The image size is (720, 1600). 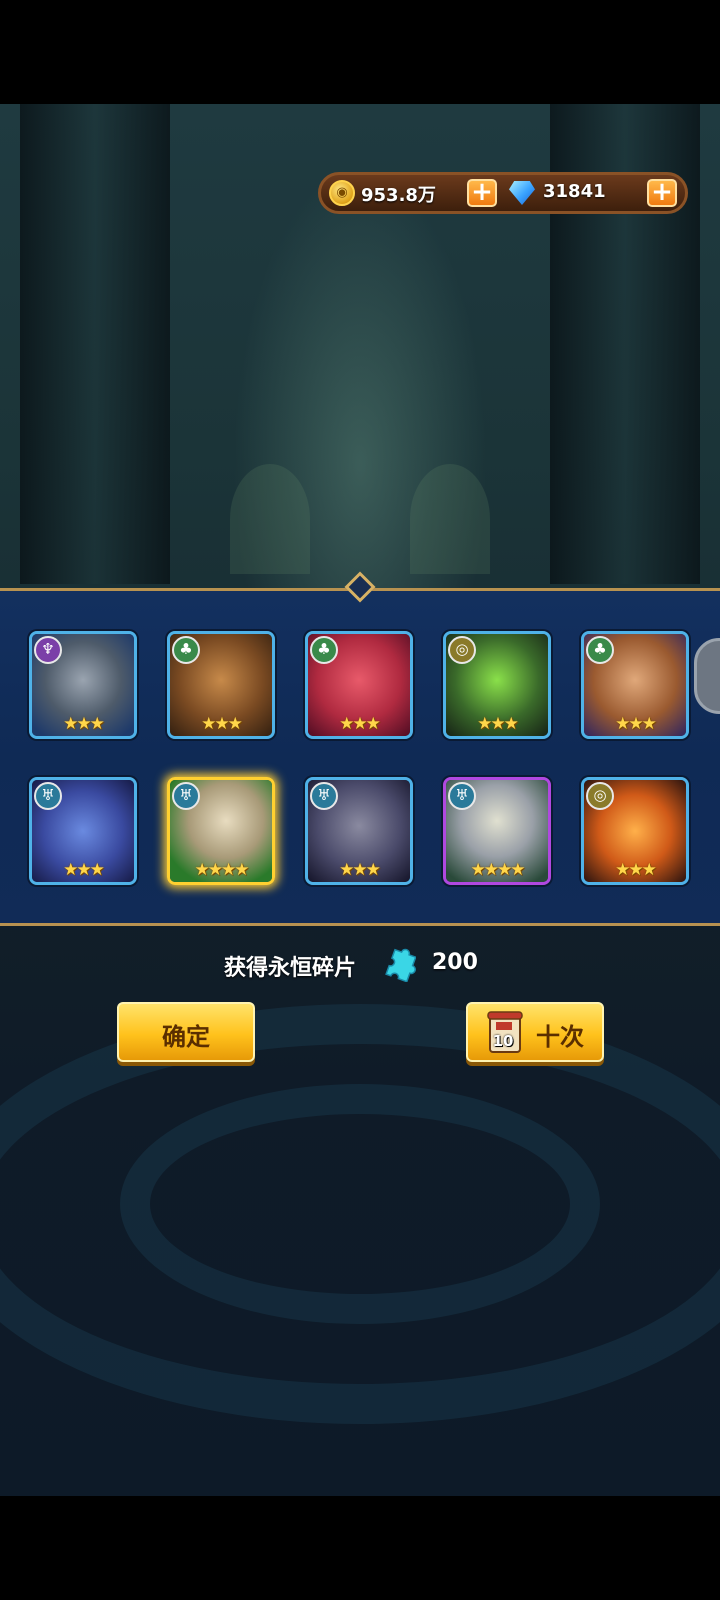 I want to click on diamond-icon, so click(x=522, y=193).